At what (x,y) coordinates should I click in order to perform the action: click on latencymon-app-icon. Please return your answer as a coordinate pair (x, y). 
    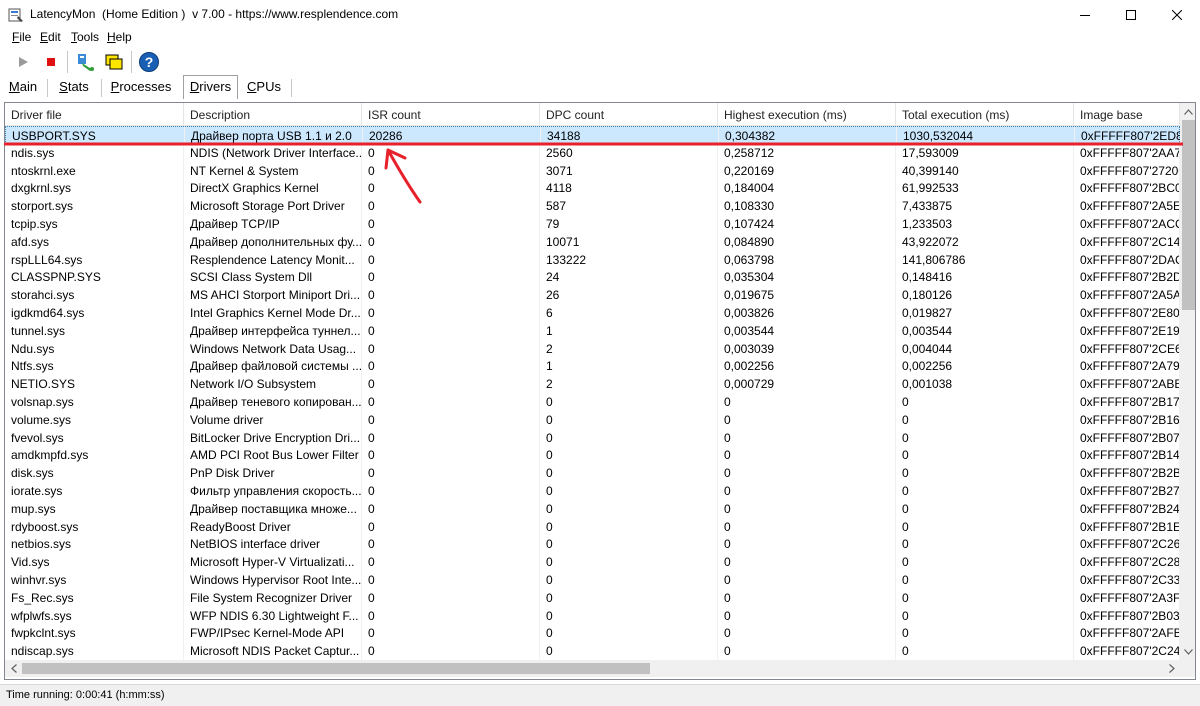
    Looking at the image, I should click on (15, 15).